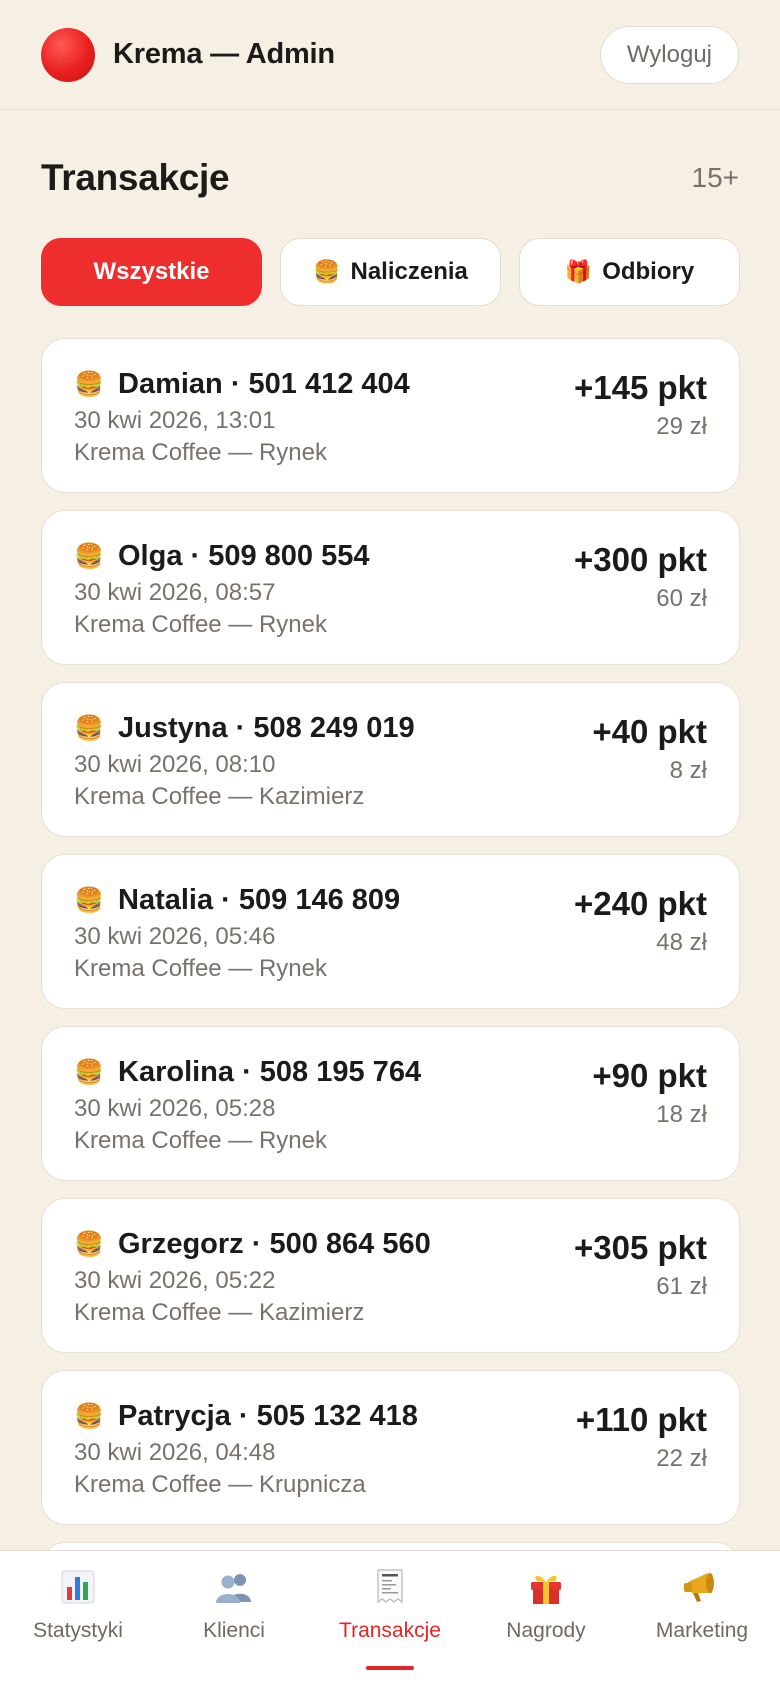 This screenshot has height=1688, width=780. I want to click on points-value: +300 pkt, so click(640, 559).